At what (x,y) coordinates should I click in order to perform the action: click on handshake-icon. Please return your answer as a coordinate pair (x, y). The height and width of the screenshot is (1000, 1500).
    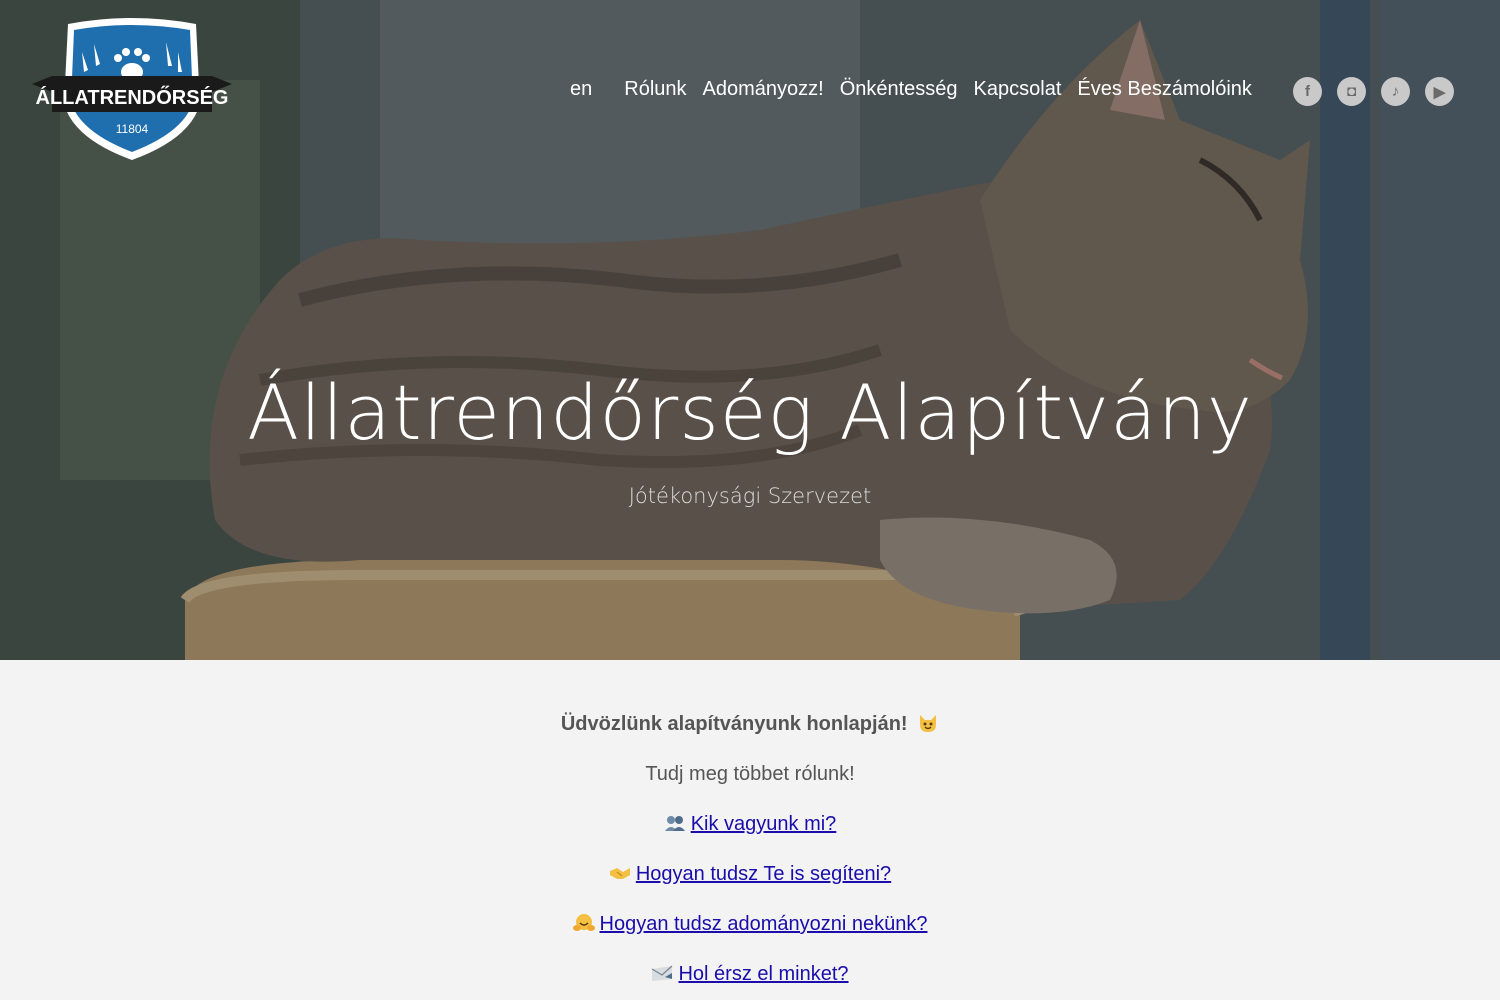
    Looking at the image, I should click on (619, 873).